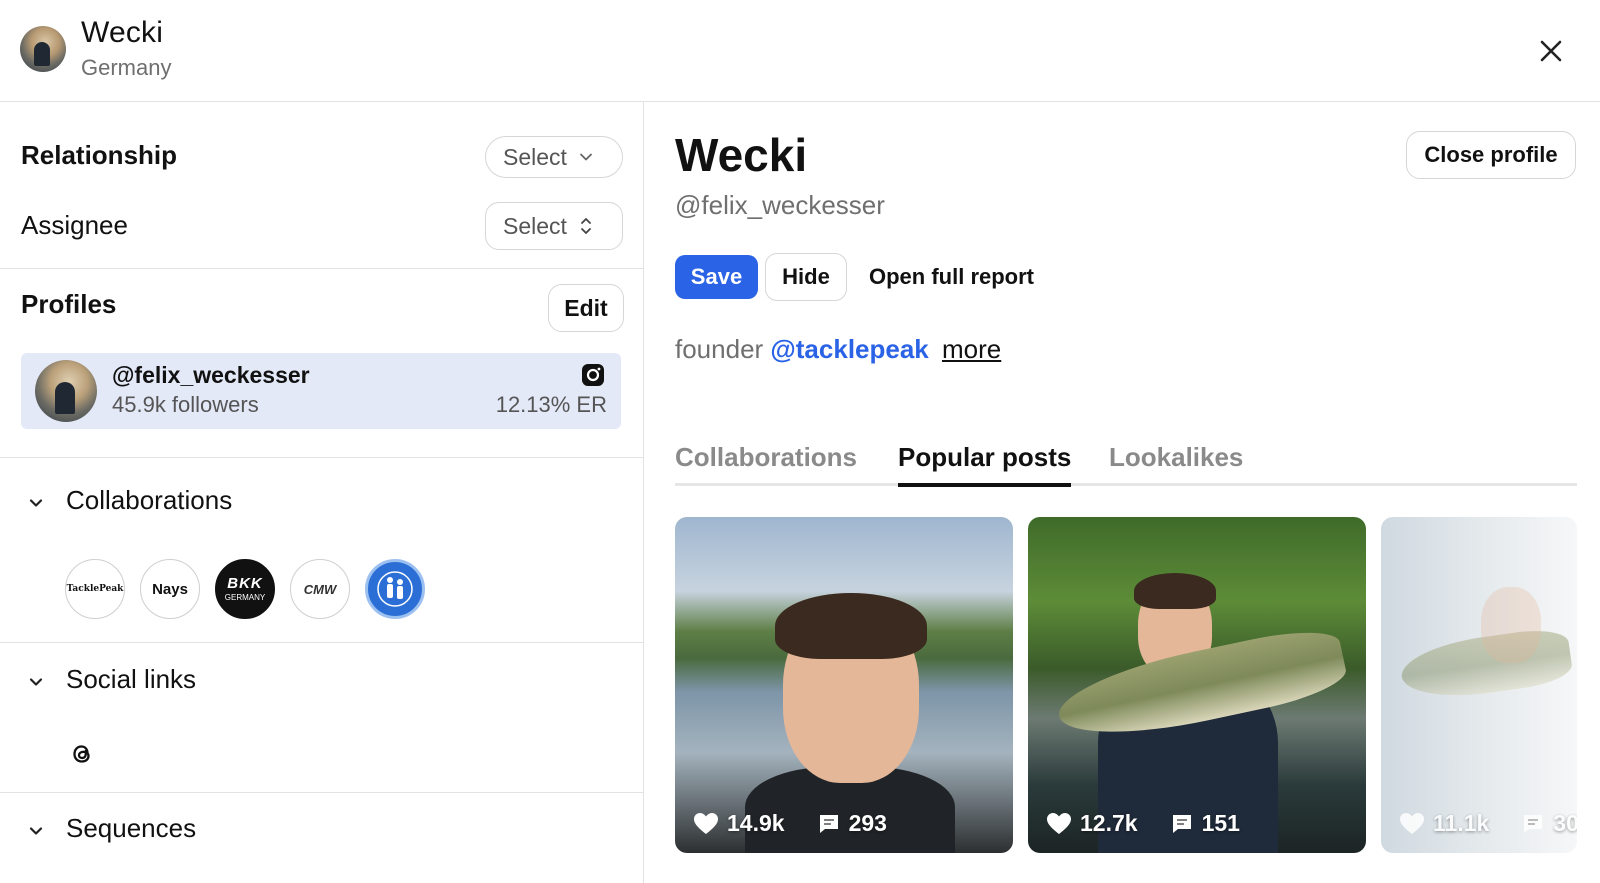 The width and height of the screenshot is (1600, 883). I want to click on profile-bio: founder @tacklepeak more, so click(838, 349).